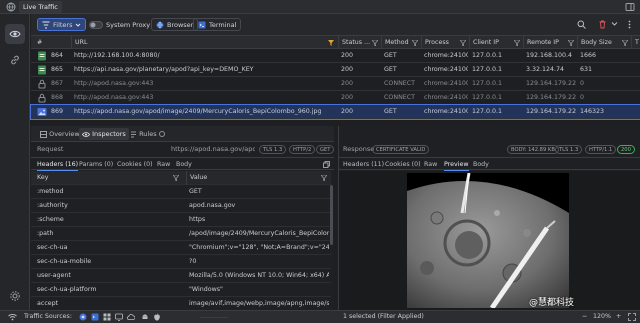 This screenshot has height=323, width=640. I want to click on zoom-out-button: −, so click(584, 317).